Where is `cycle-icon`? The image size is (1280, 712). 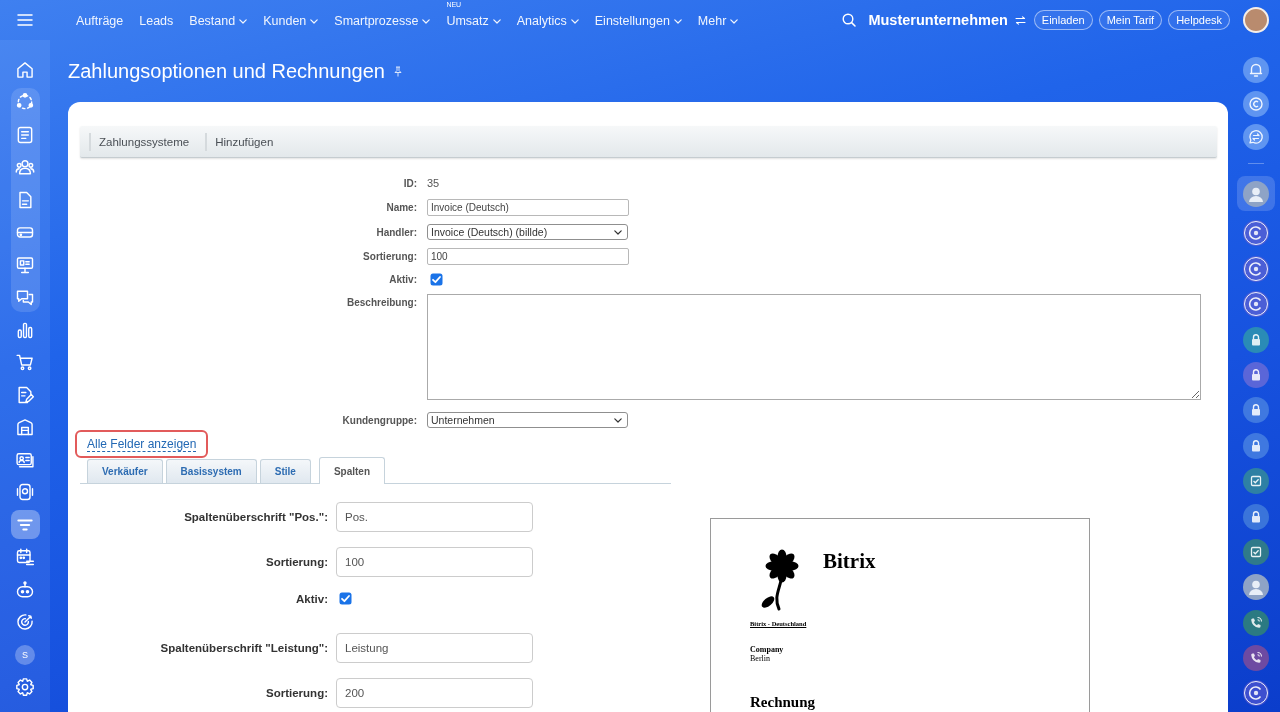
cycle-icon is located at coordinates (25, 102).